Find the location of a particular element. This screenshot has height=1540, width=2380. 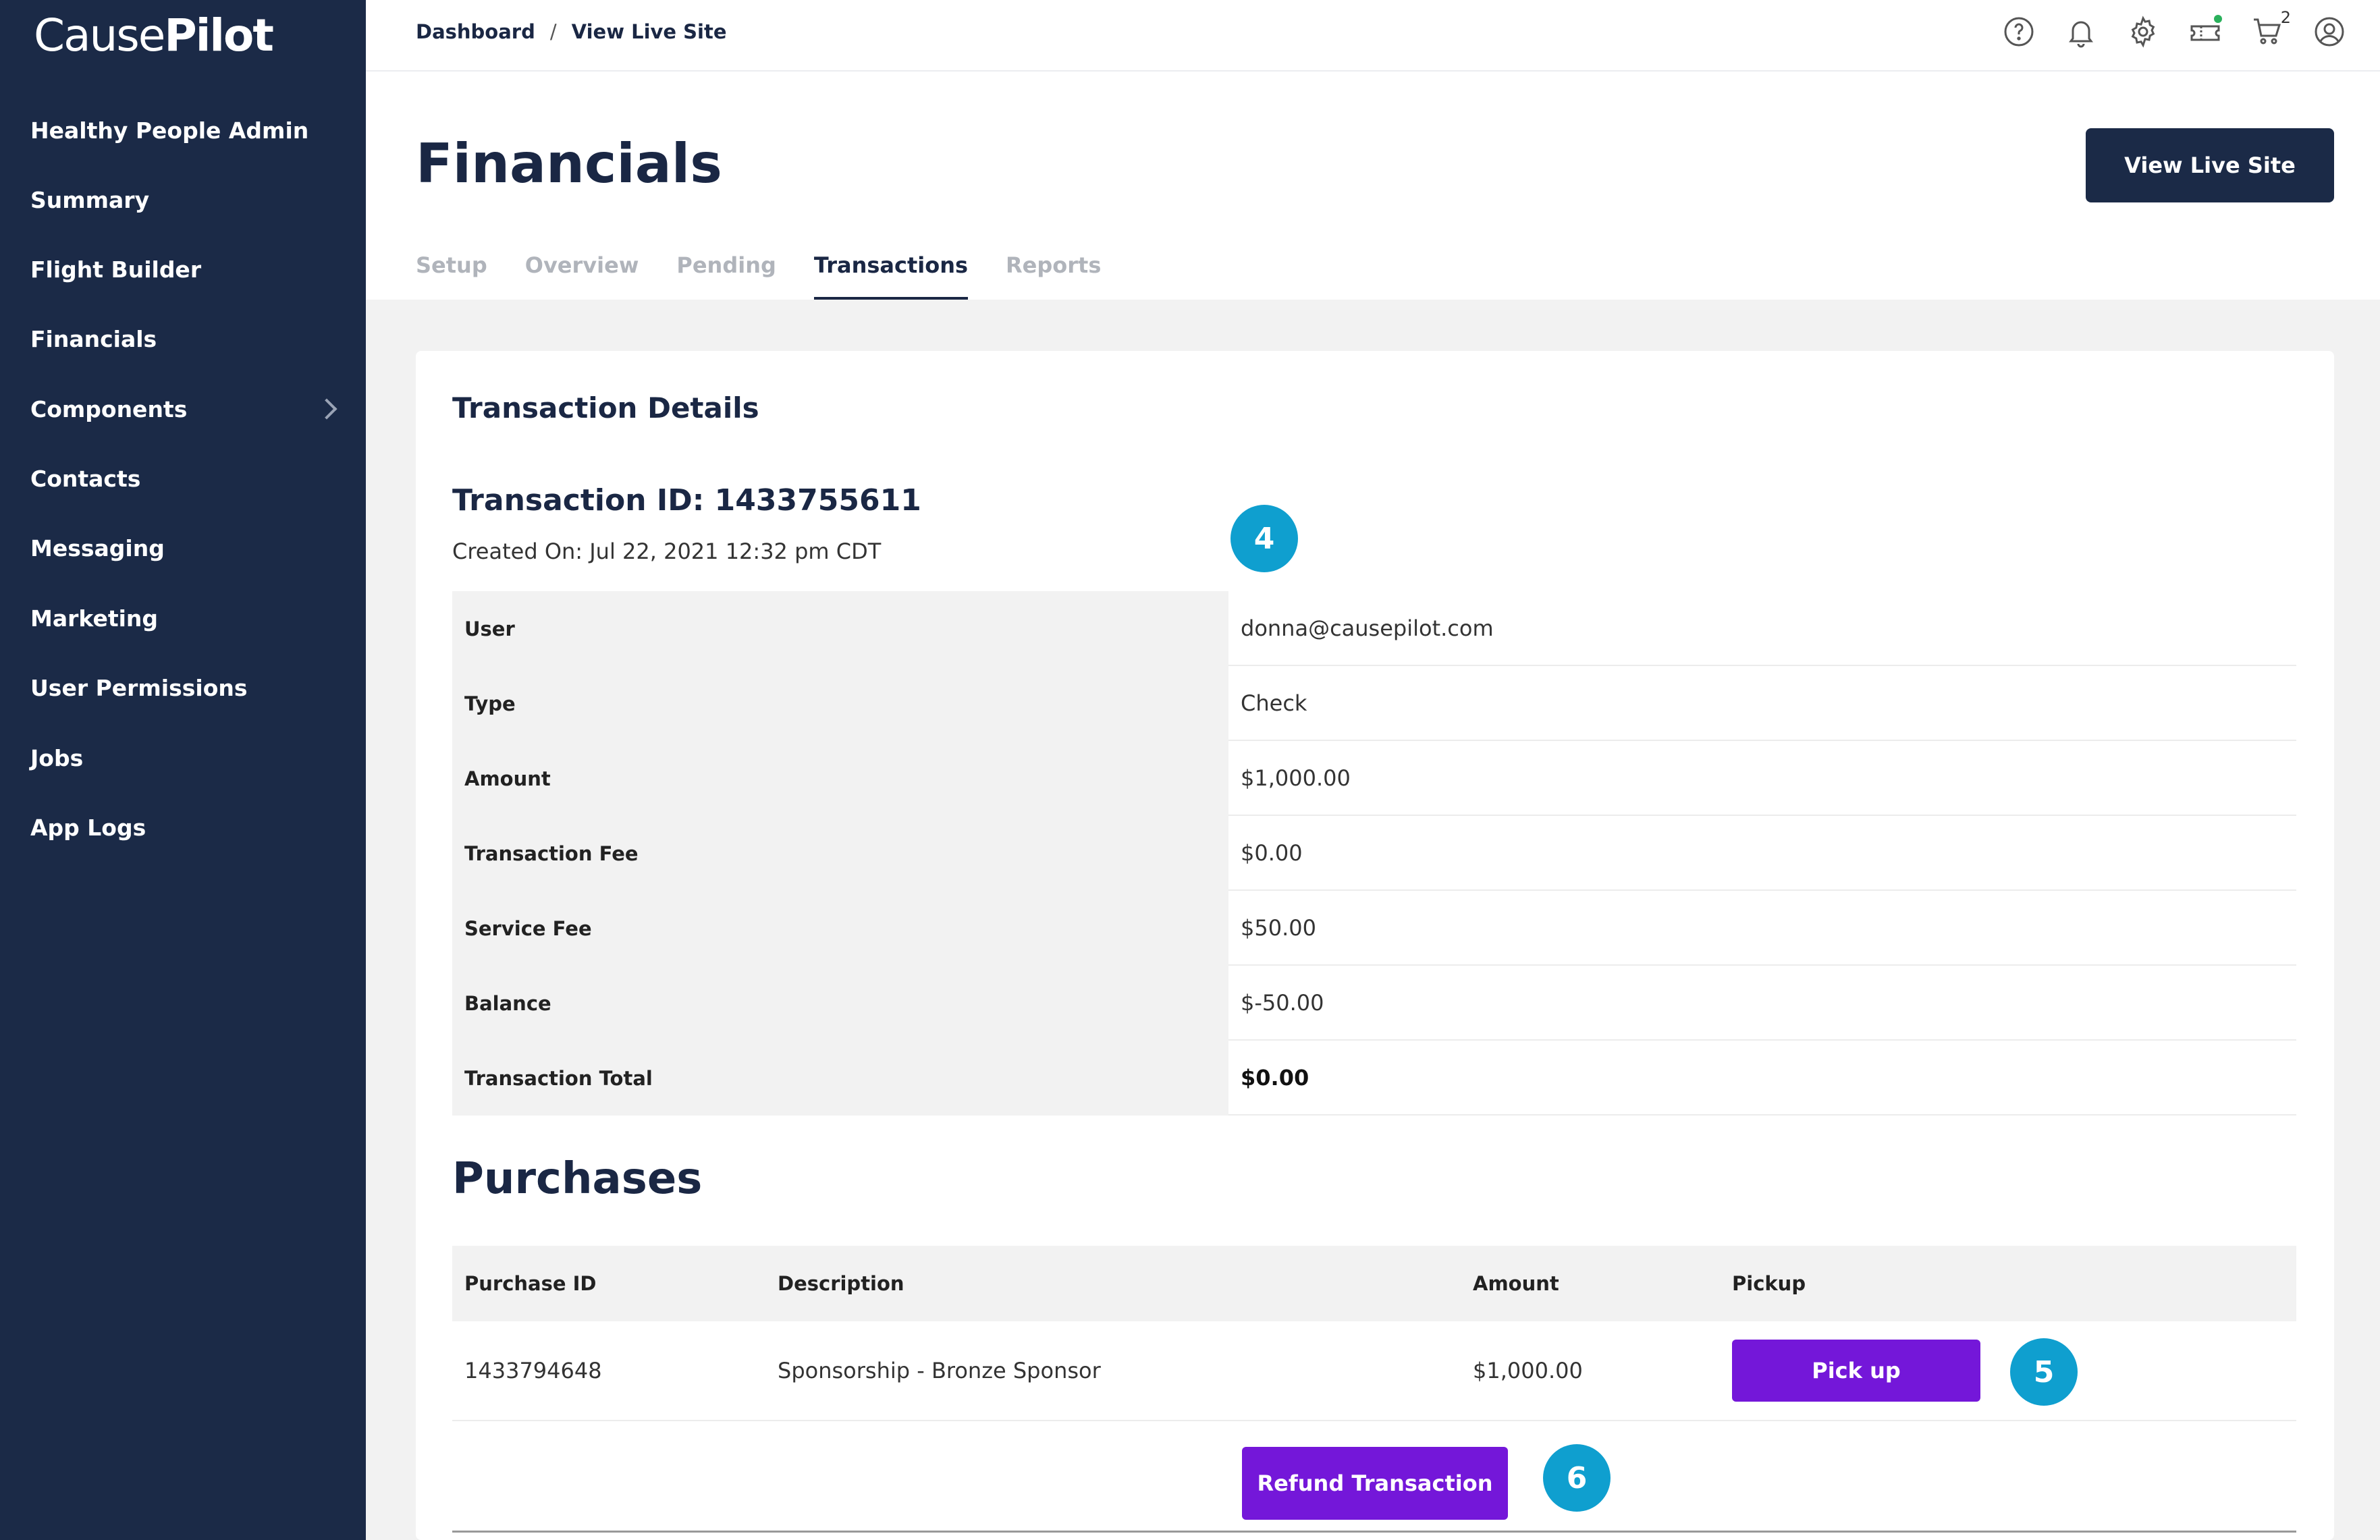

column-header-pickup: Pickup is located at coordinates (1769, 1283).